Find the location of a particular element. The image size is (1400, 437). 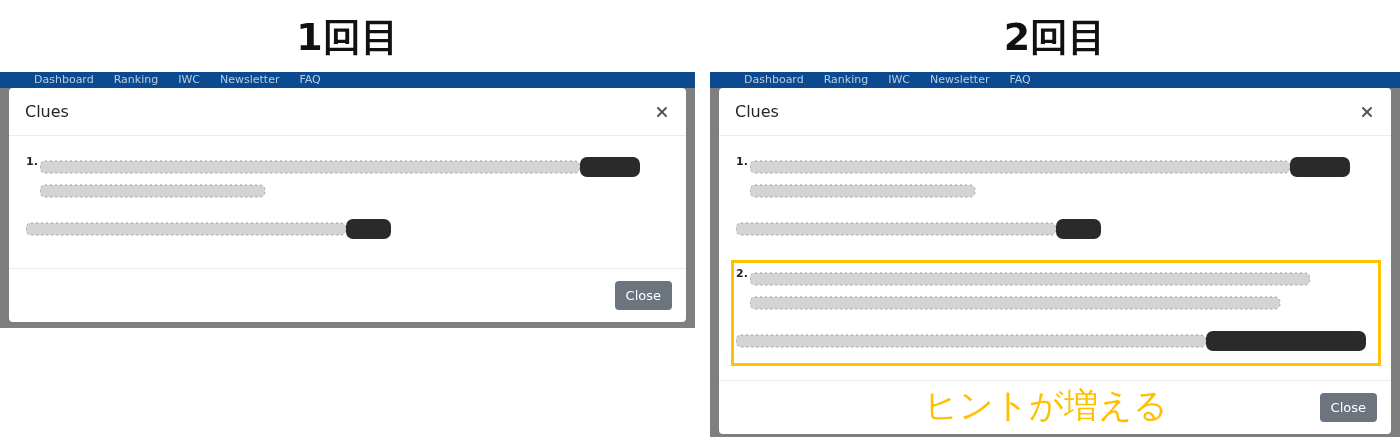

heading: 2回目 is located at coordinates (1055, 37).